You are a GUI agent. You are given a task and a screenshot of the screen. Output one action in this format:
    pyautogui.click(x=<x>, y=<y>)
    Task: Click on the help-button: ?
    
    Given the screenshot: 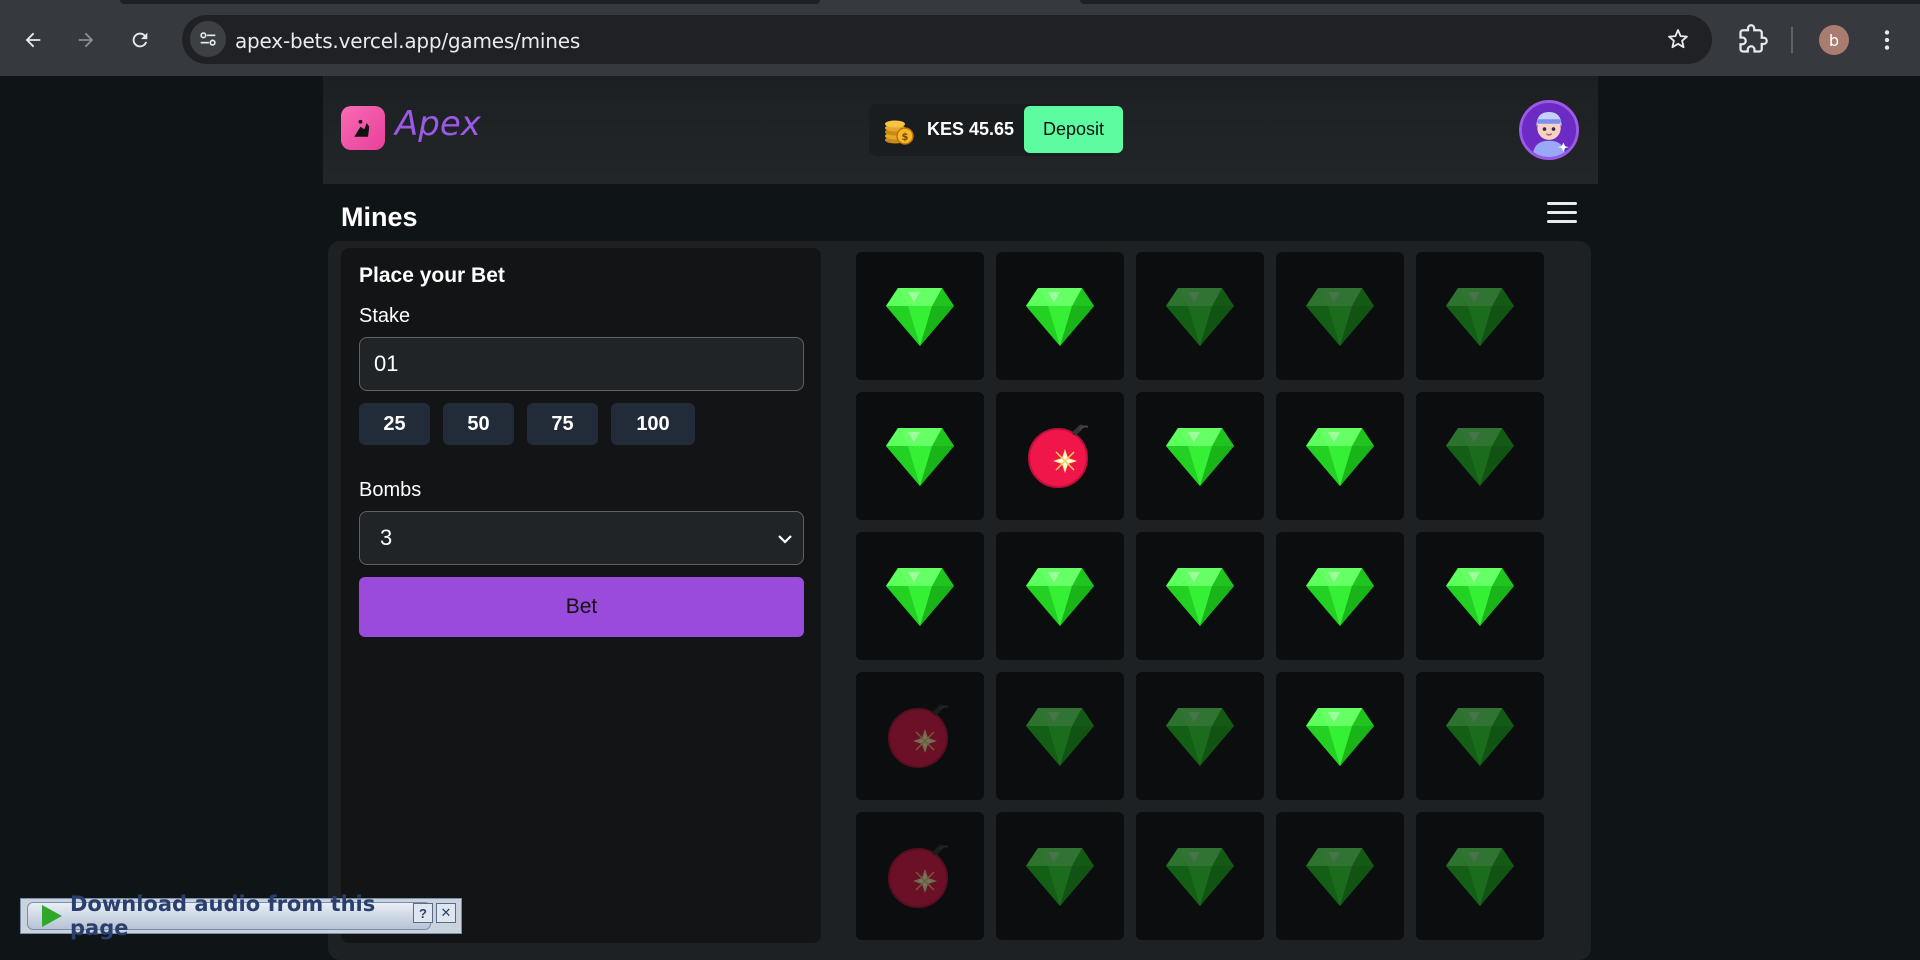 What is the action you would take?
    pyautogui.click(x=423, y=913)
    